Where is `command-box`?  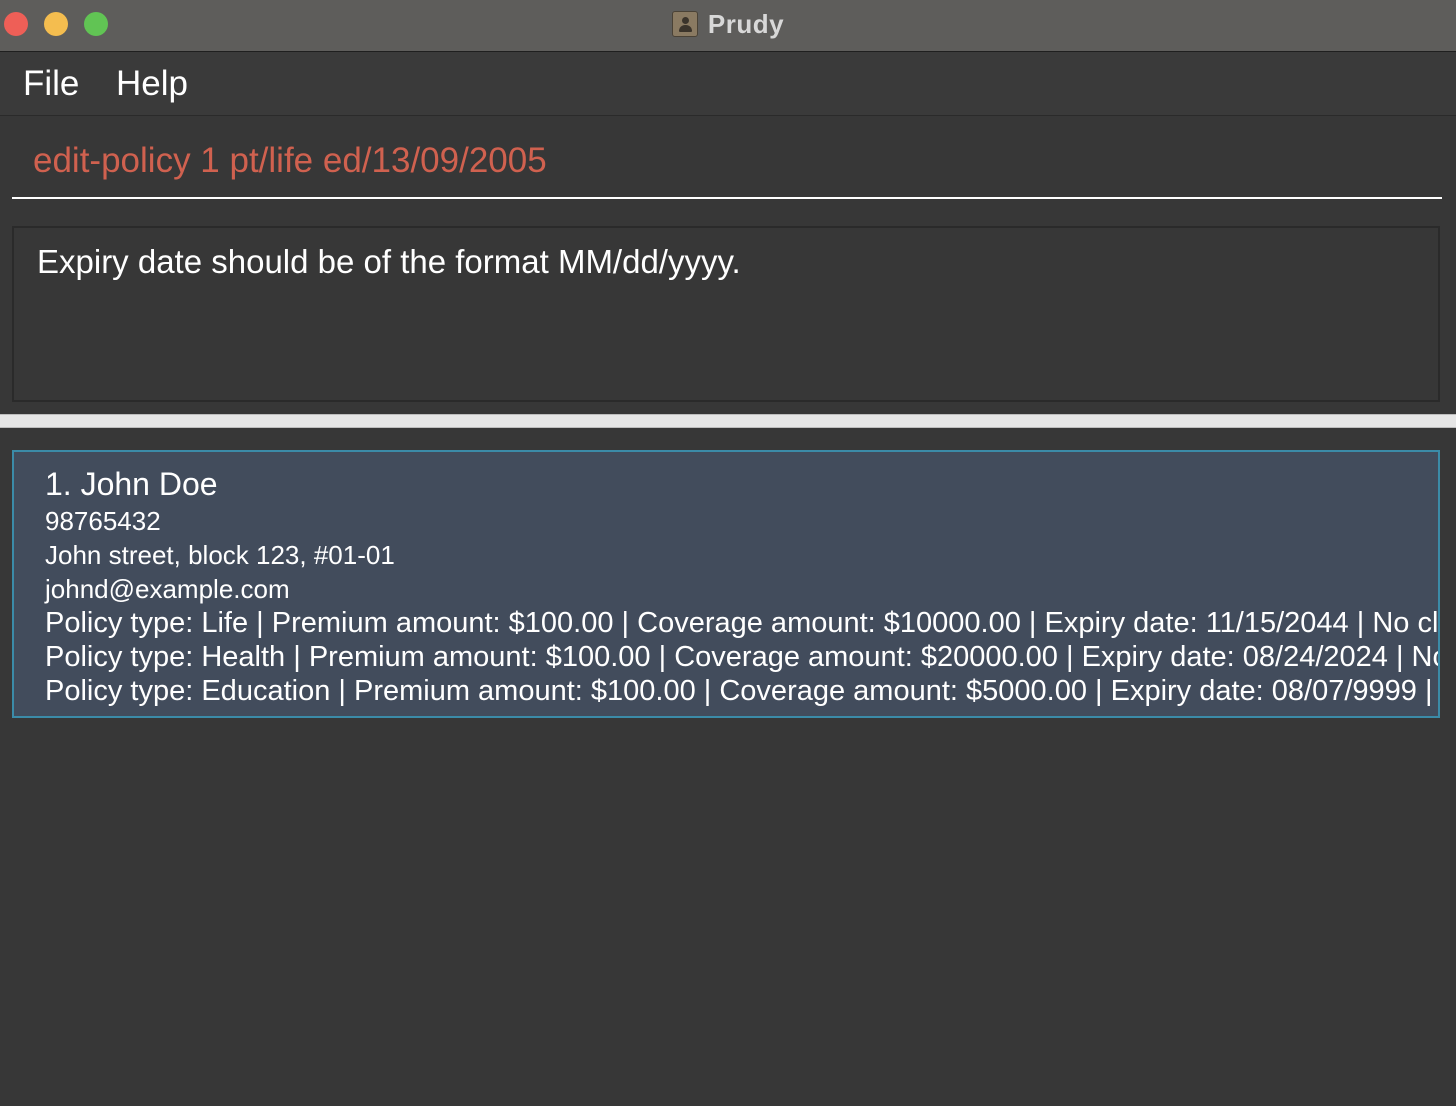 command-box is located at coordinates (728, 165).